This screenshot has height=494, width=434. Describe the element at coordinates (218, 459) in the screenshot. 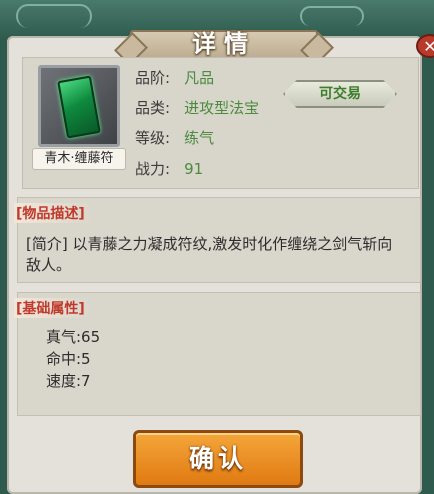

I see `confirm-button: 确认` at that location.